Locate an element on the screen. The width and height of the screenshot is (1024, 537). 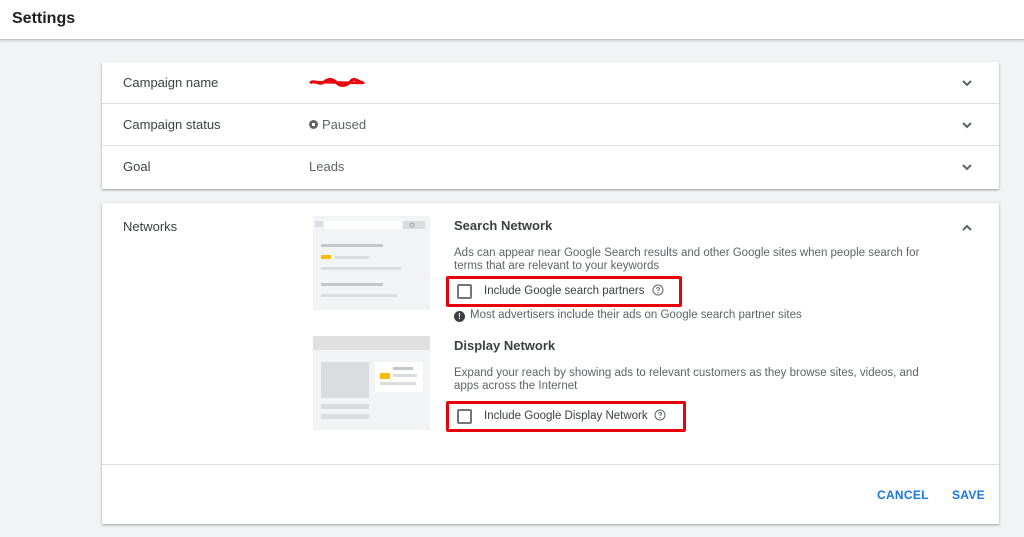
networks-label: Networks is located at coordinates (150, 226).